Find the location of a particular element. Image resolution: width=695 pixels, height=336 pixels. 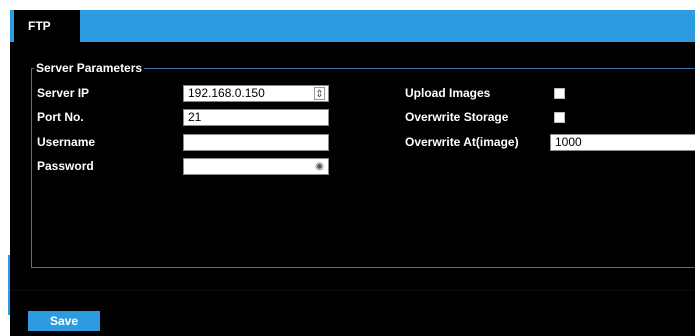

divider is located at coordinates (352, 290).